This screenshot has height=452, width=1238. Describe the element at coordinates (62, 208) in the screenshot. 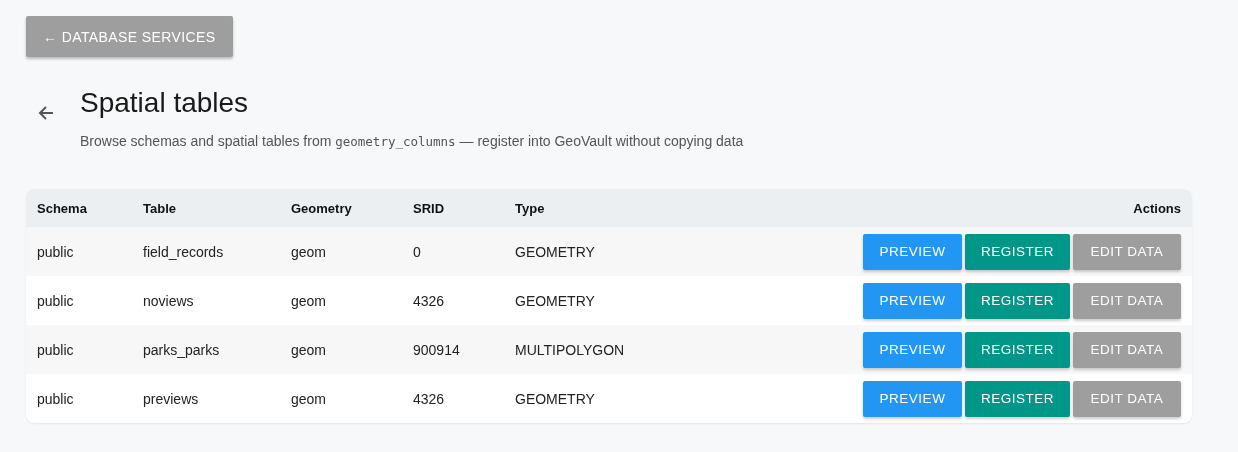

I see `column-header: Schema` at that location.